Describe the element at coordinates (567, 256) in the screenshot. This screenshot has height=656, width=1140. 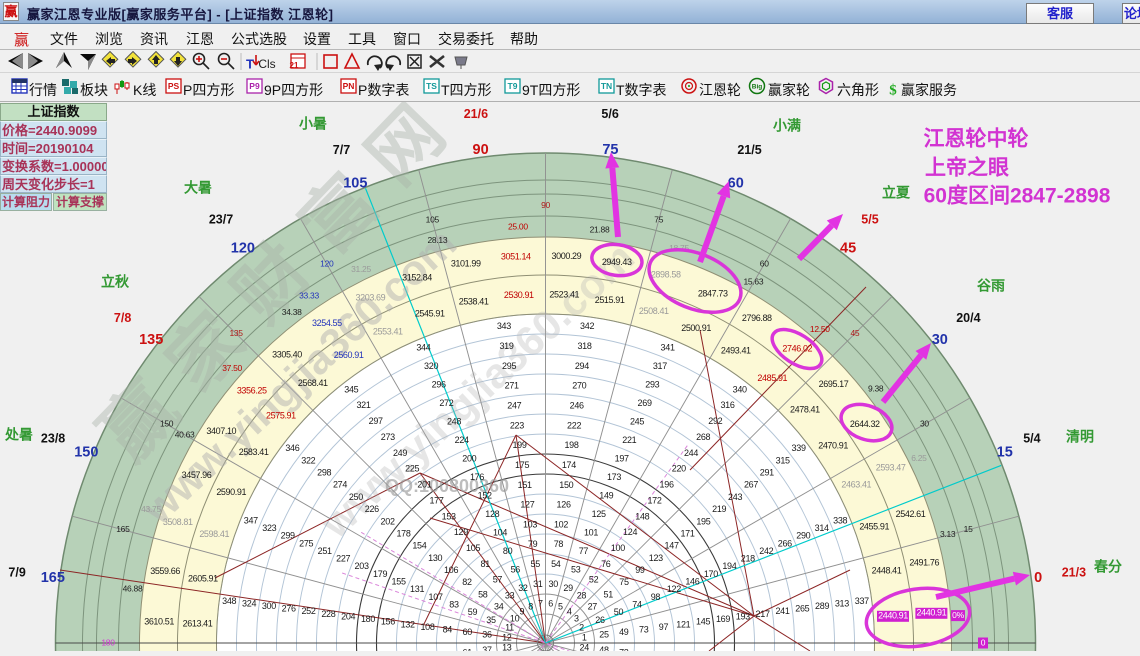
I see `svg-text: 3000.29` at that location.